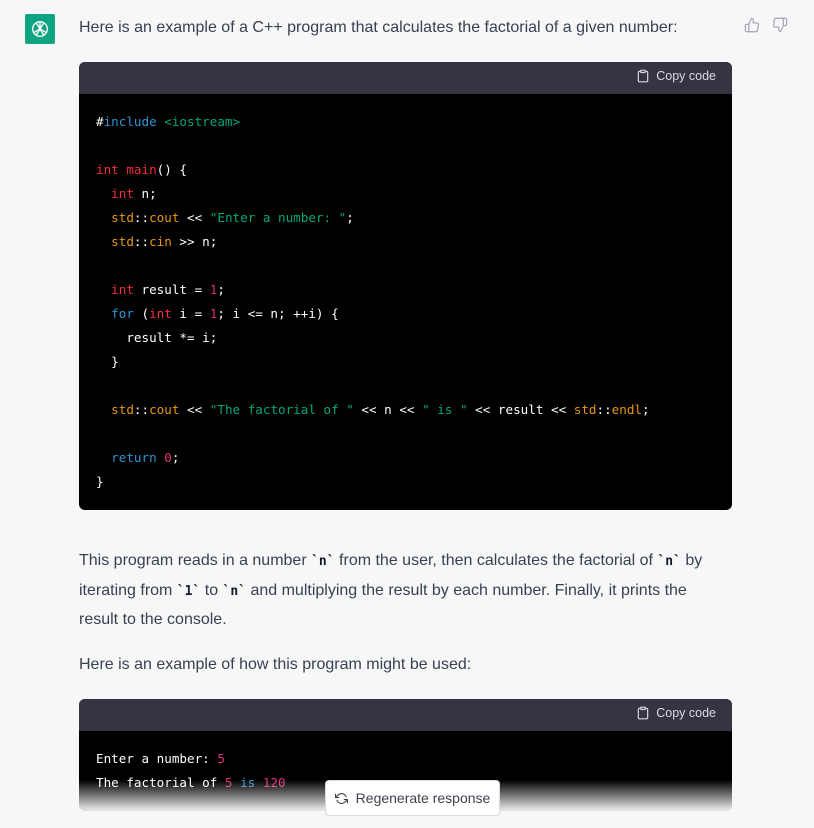 The image size is (814, 828). Describe the element at coordinates (752, 25) in the screenshot. I see `thumbs-up-icon` at that location.